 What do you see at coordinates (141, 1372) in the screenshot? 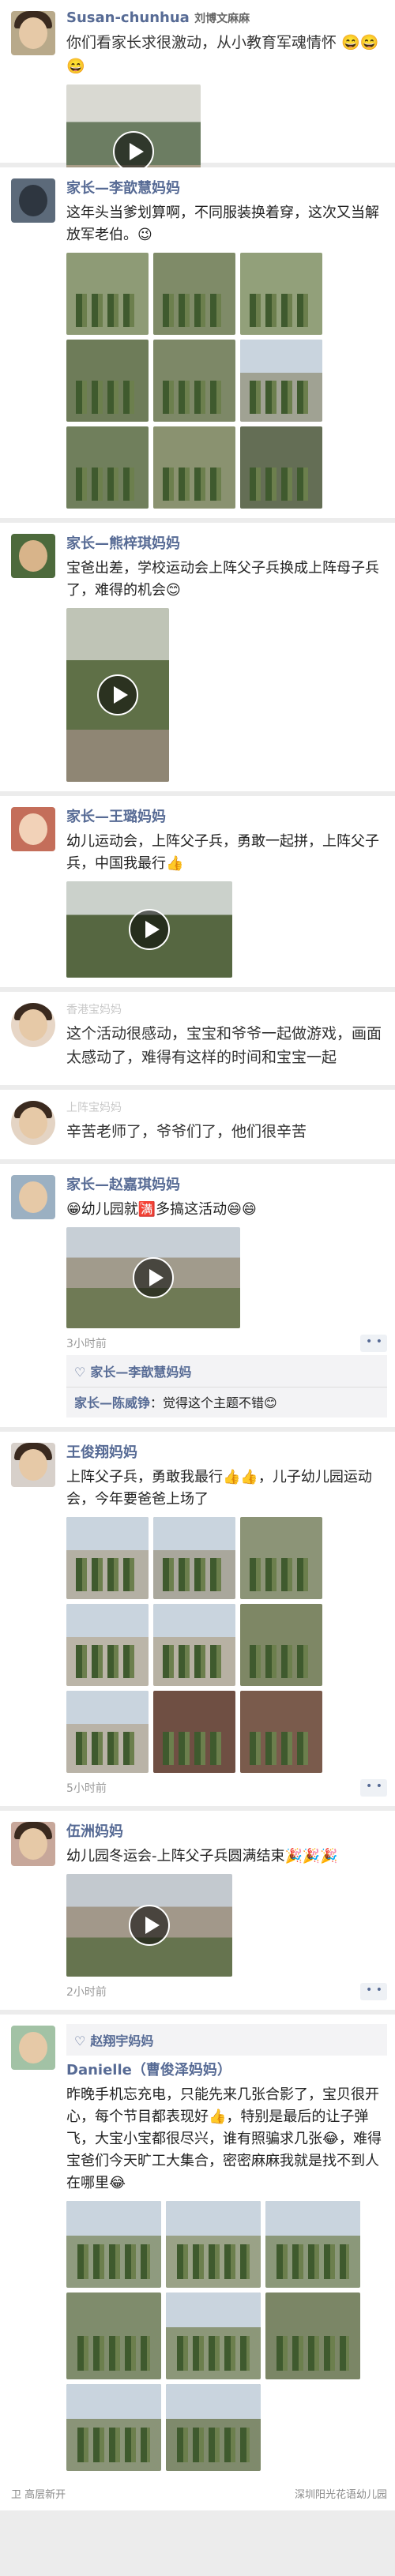
I see `liker-name: 家长—李歆慧妈妈` at bounding box center [141, 1372].